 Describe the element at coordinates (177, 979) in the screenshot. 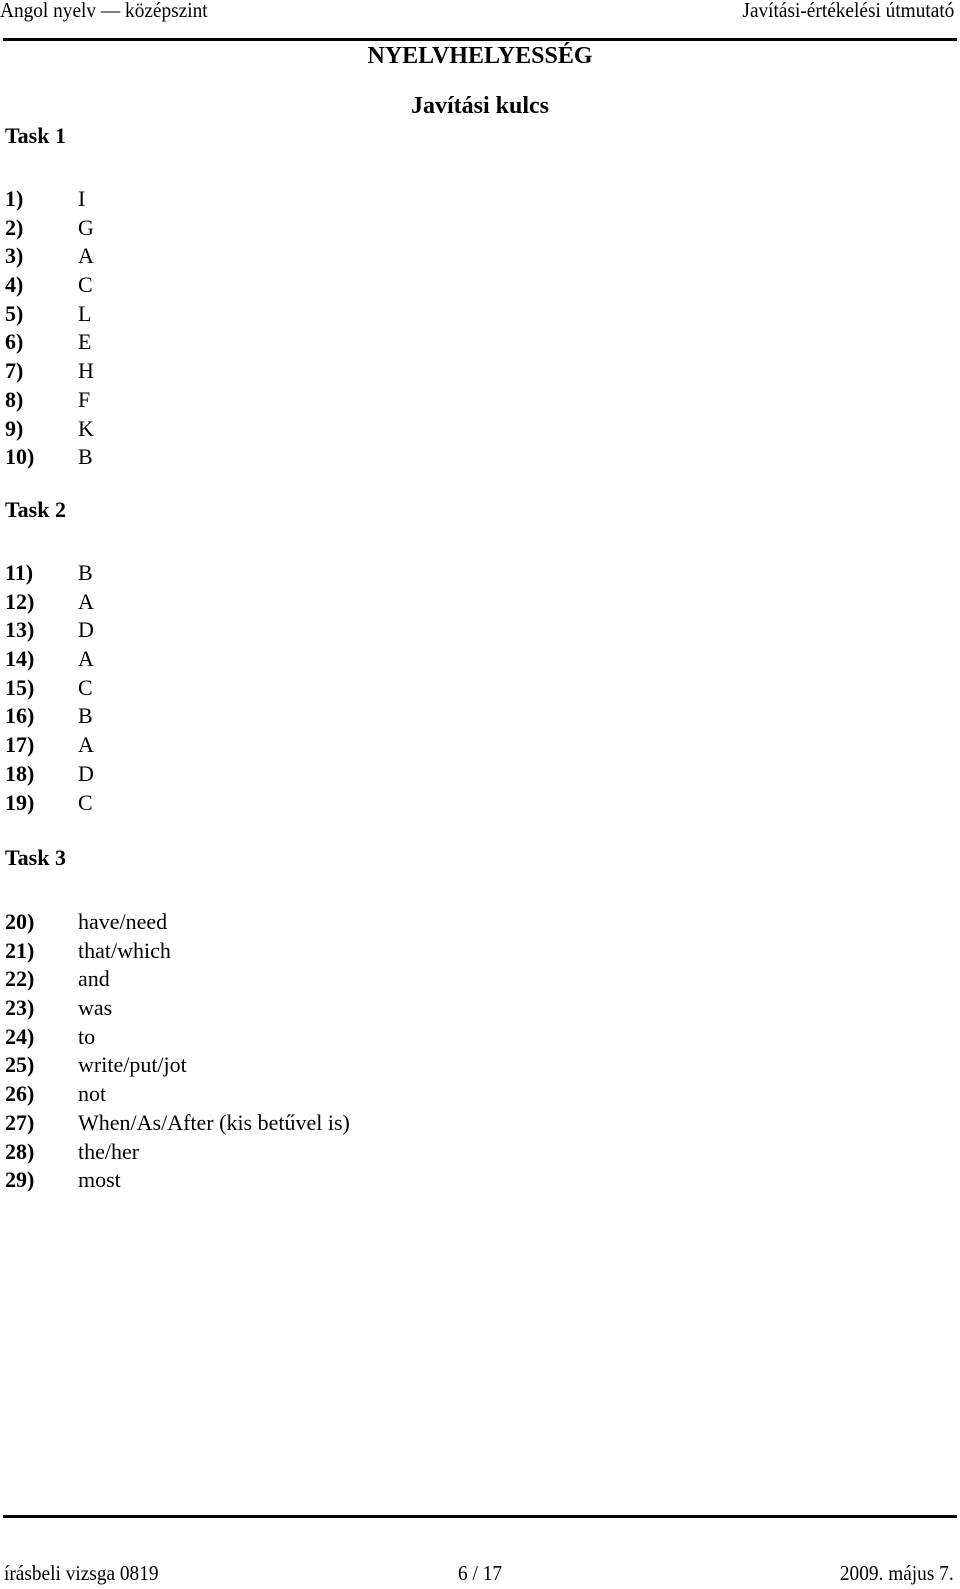

I see `answer-item: 22) and` at that location.